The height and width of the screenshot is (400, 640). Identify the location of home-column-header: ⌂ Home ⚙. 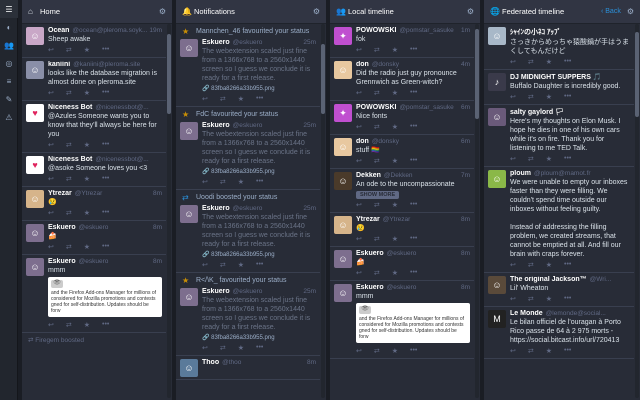
(97, 12).